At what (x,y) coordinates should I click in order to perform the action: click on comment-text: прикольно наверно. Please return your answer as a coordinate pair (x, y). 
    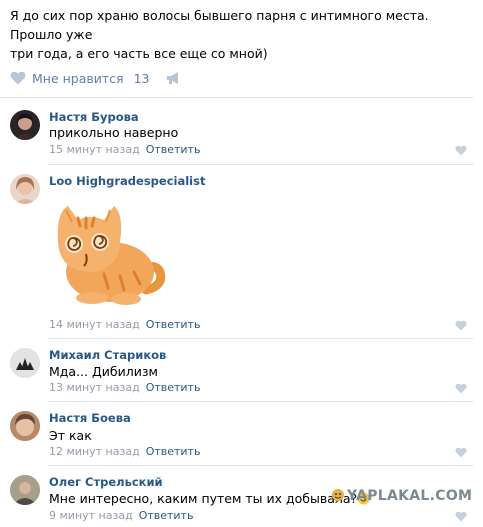
    Looking at the image, I should click on (114, 132).